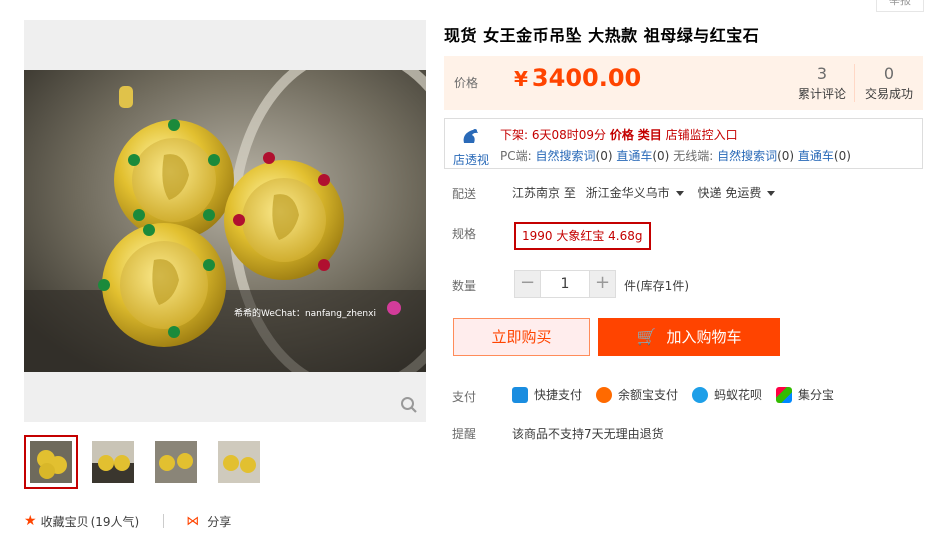 The height and width of the screenshot is (547, 925). Describe the element at coordinates (604, 394) in the screenshot. I see `yuebao-icon` at that location.